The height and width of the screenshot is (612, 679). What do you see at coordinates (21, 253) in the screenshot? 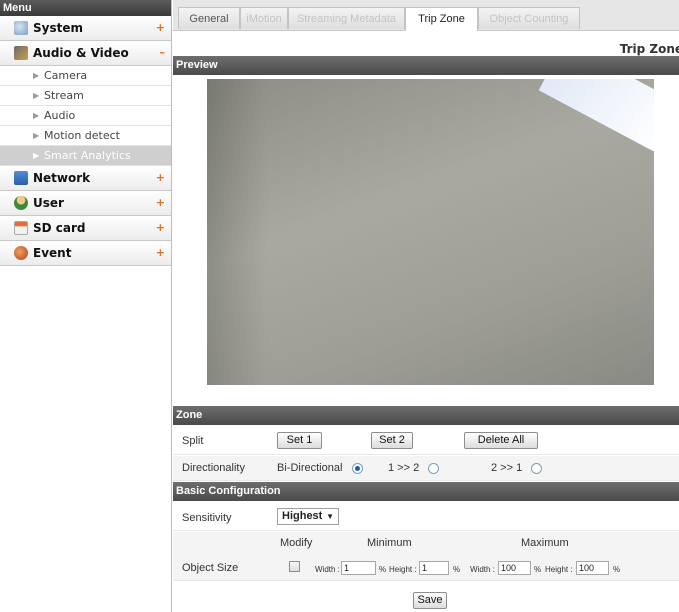
I see `event-icon` at bounding box center [21, 253].